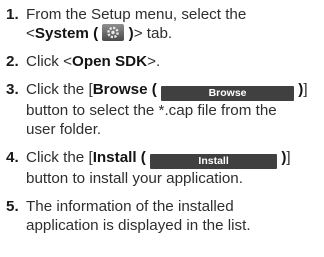  What do you see at coordinates (12, 14) in the screenshot?
I see `step-number: 1.` at bounding box center [12, 14].